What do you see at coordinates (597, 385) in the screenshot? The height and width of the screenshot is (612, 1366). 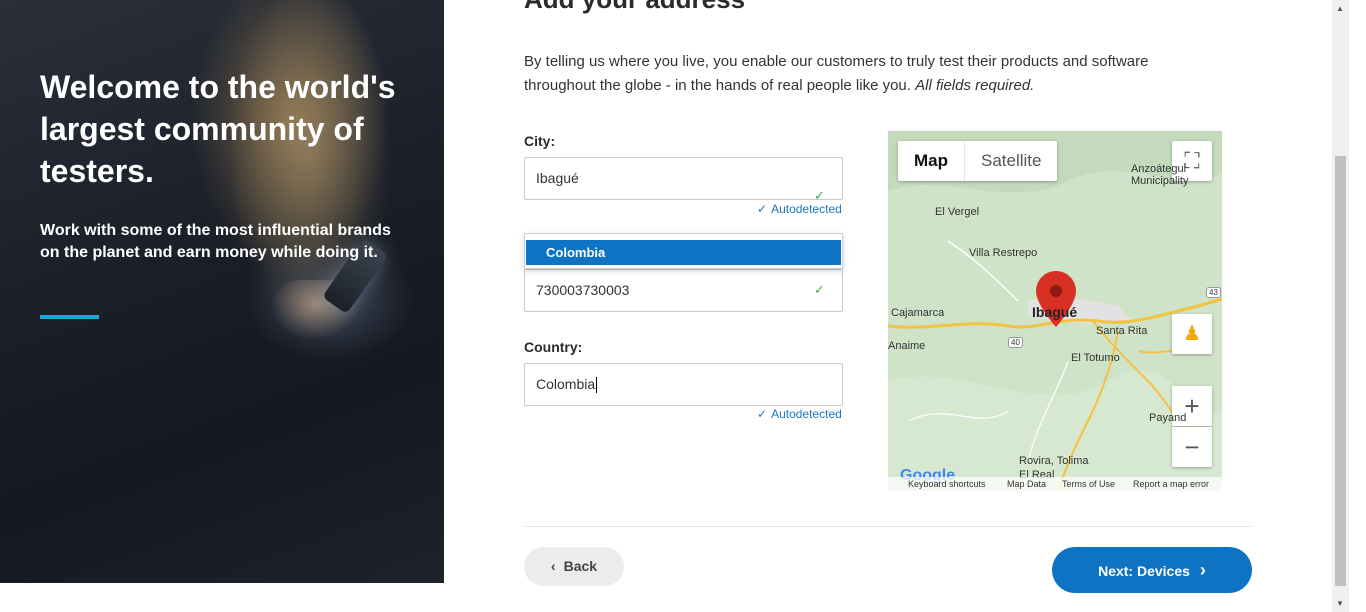 I see `text-cursor` at bounding box center [597, 385].